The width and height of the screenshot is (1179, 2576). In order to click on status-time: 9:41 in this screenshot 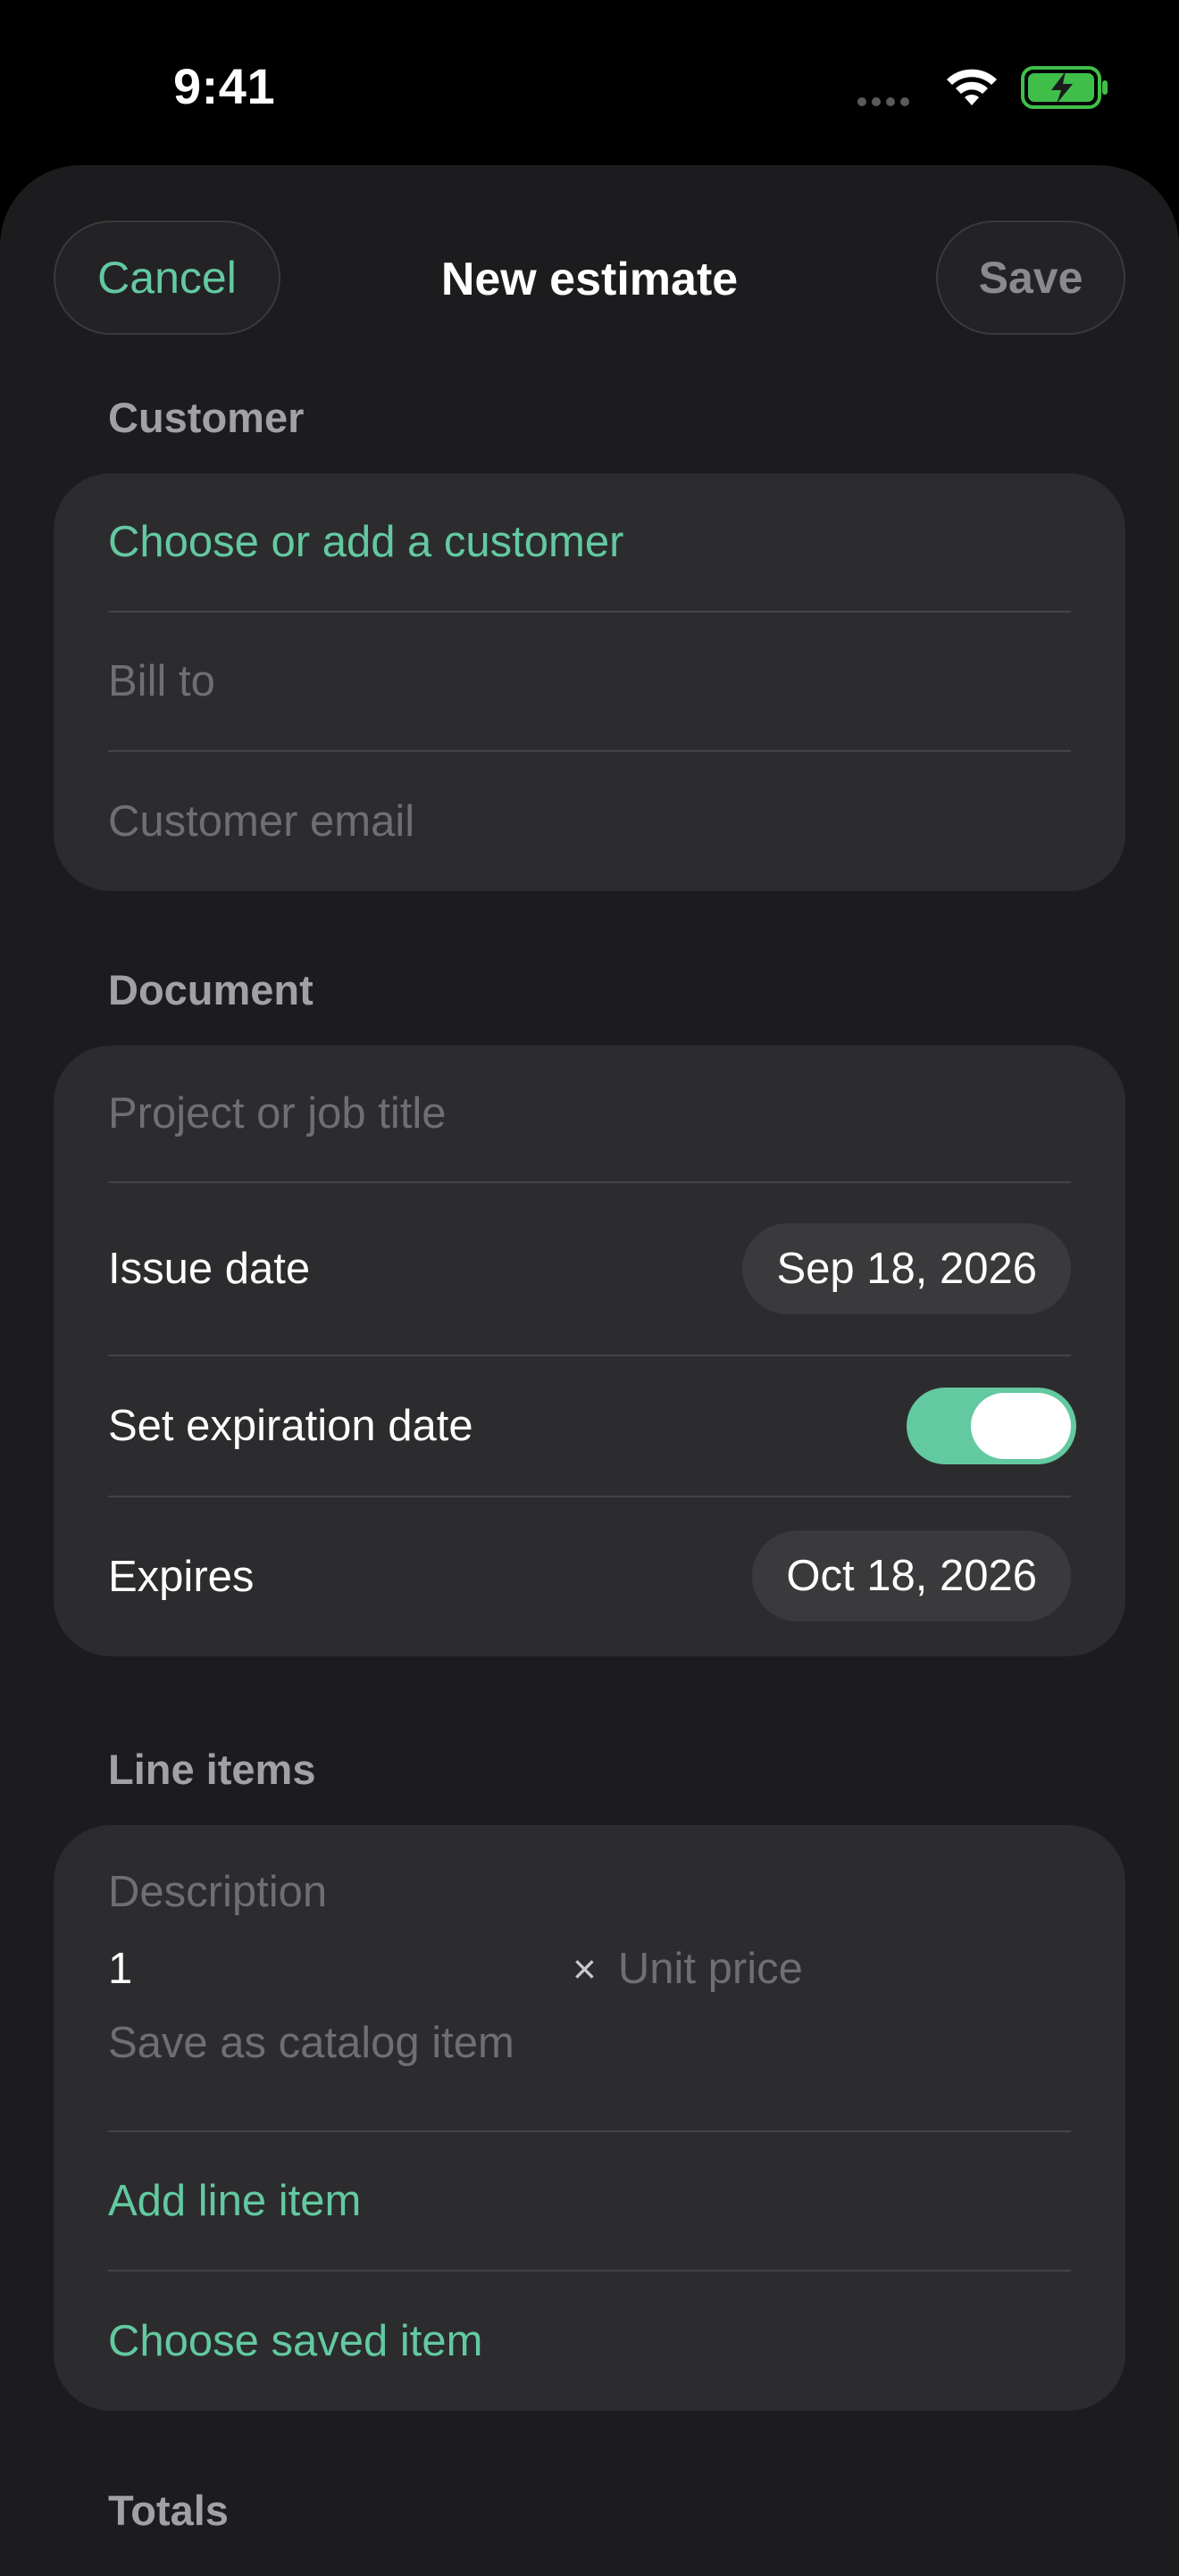, I will do `click(224, 86)`.